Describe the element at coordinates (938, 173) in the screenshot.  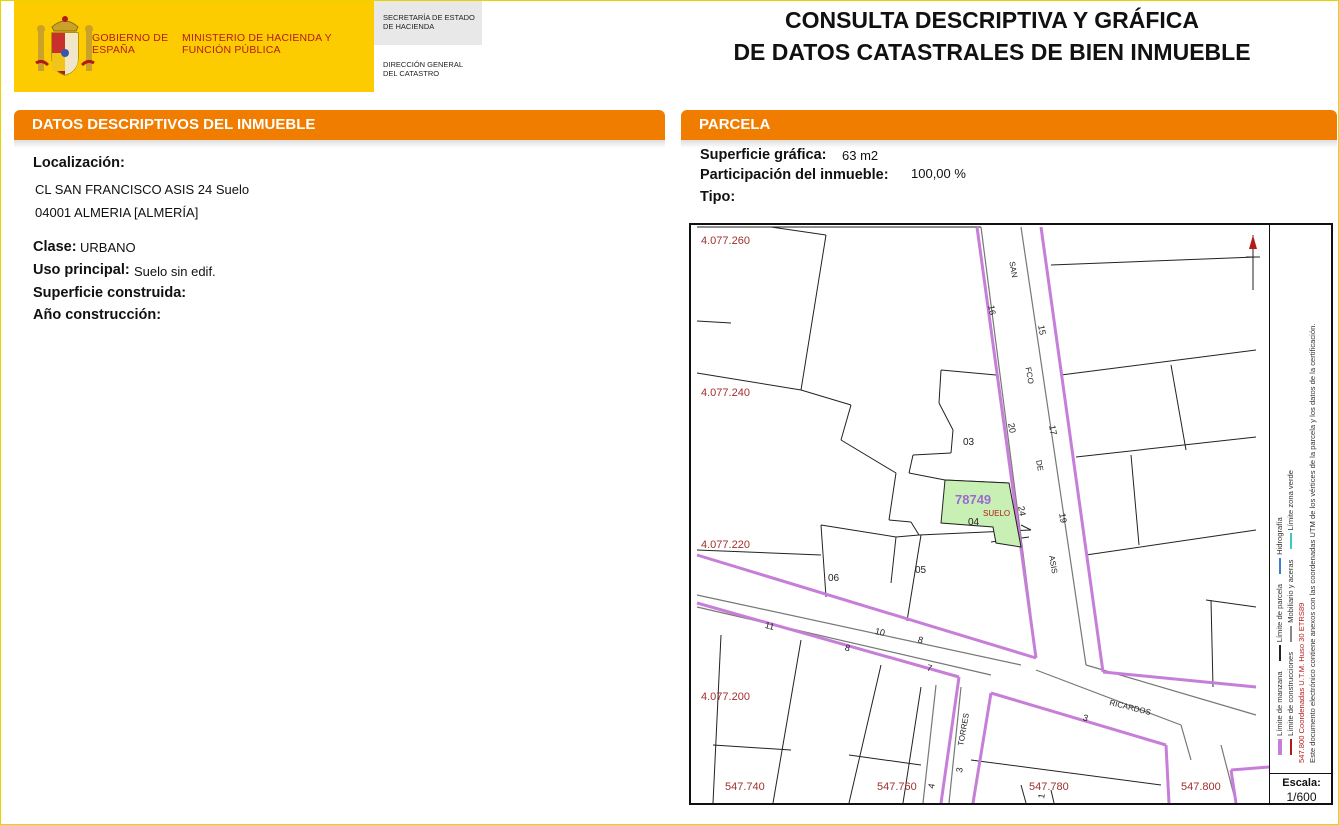
I see `participacion-value: 100,00 %` at that location.